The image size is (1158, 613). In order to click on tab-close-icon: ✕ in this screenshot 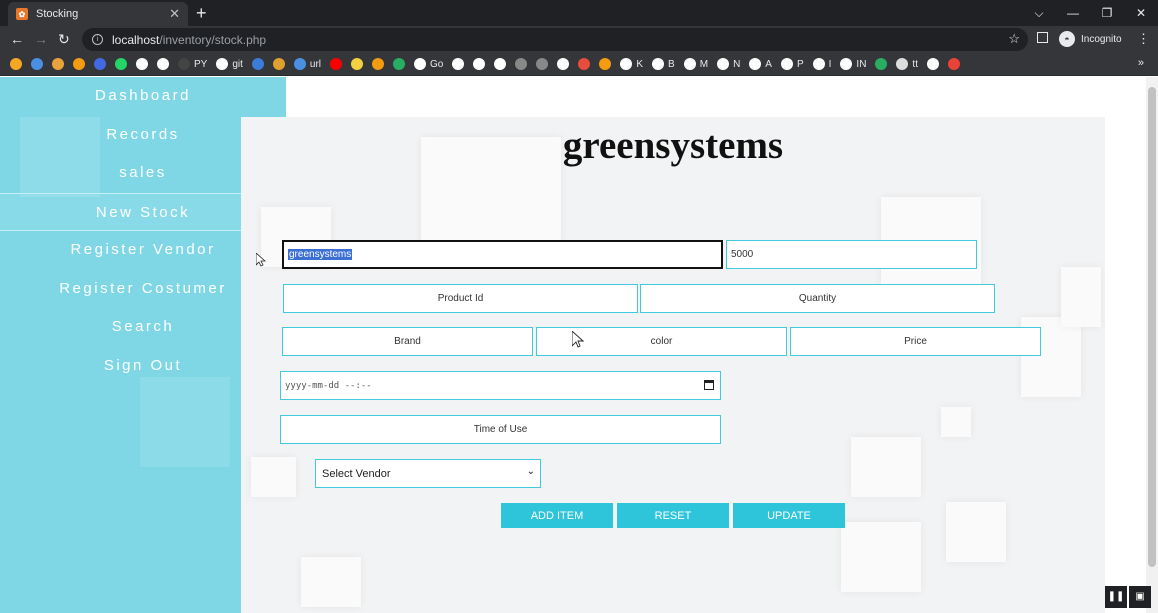, I will do `click(174, 14)`.